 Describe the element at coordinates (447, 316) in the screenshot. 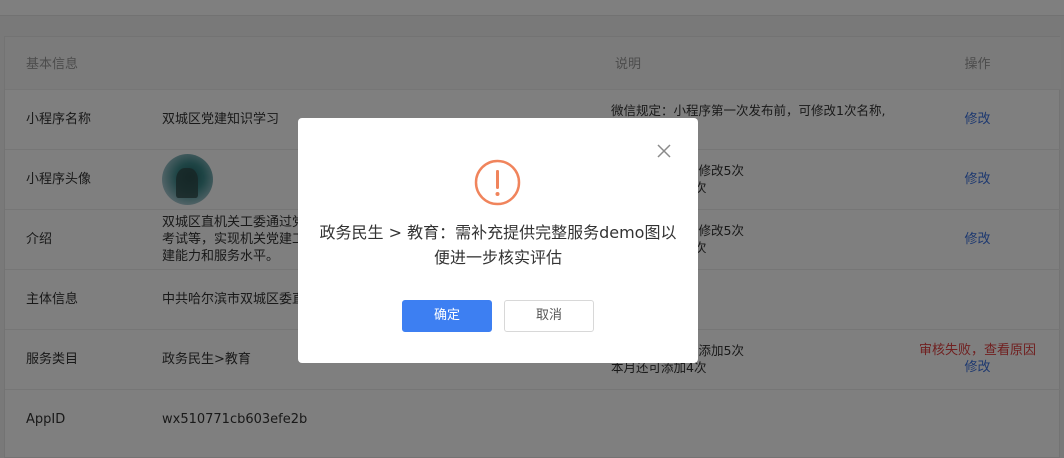

I see `confirm-button: 确定` at that location.